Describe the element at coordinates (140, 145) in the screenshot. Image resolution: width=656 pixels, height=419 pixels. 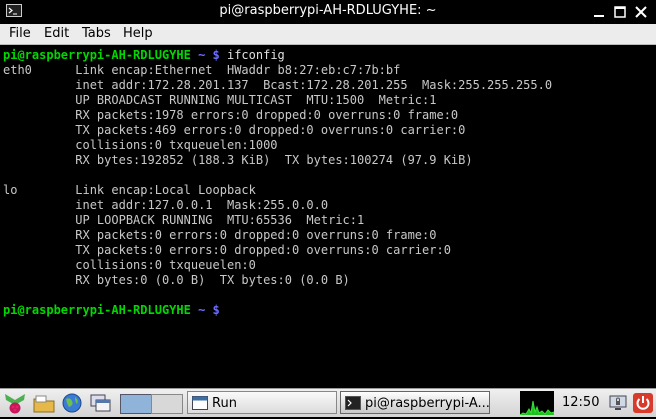
I see `output-line: collisions:0 txqueuelen:1000` at that location.